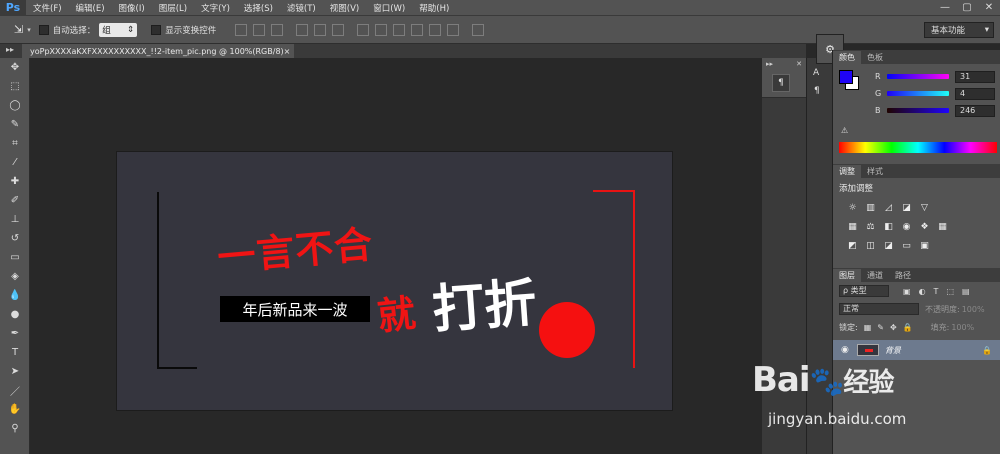 This screenshot has height=454, width=1000. Describe the element at coordinates (903, 275) in the screenshot. I see `tab-paths: 路径` at that location.